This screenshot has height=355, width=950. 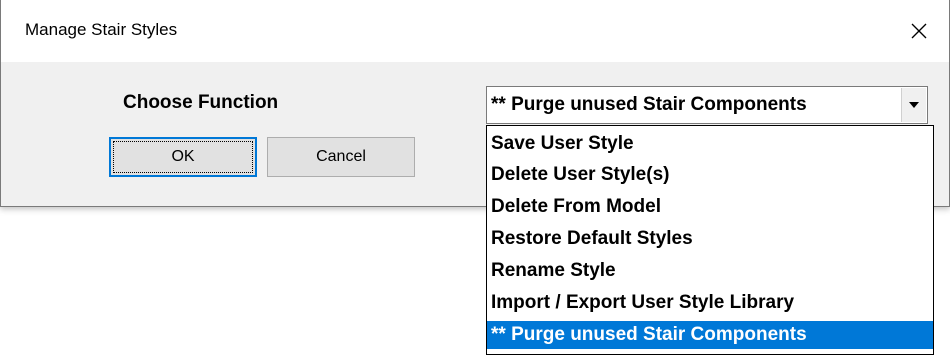 What do you see at coordinates (710, 303) in the screenshot?
I see `dropdown-item-import-export-library: Import / Export User Style Library` at bounding box center [710, 303].